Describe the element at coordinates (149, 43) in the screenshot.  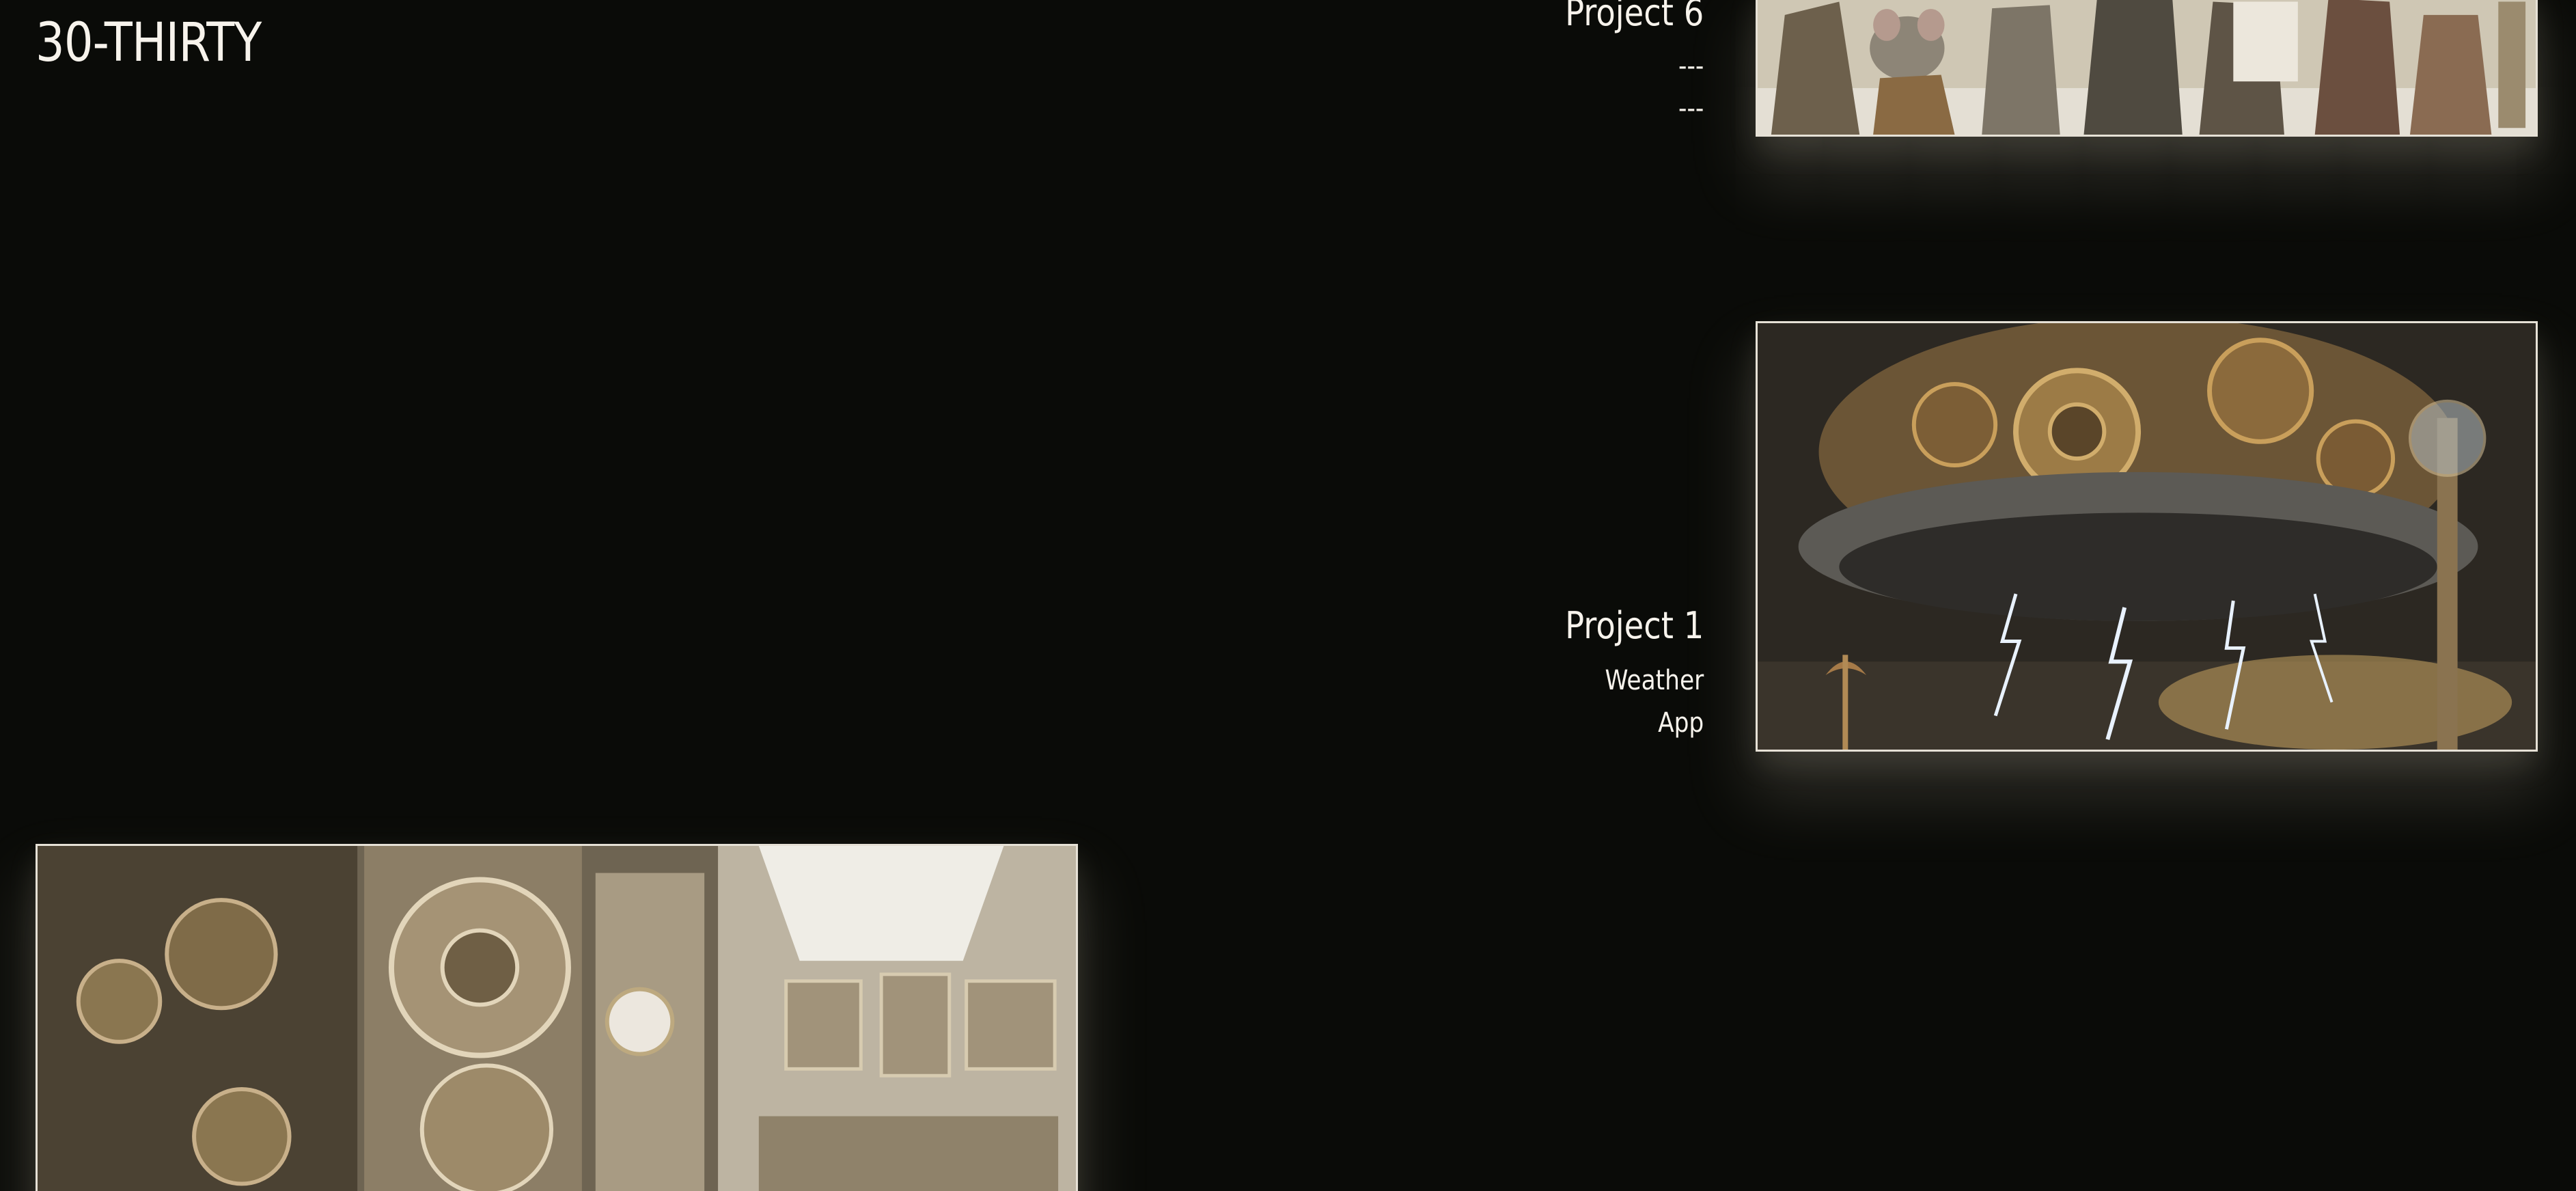
I see `site-title: 30-THIRTY` at that location.